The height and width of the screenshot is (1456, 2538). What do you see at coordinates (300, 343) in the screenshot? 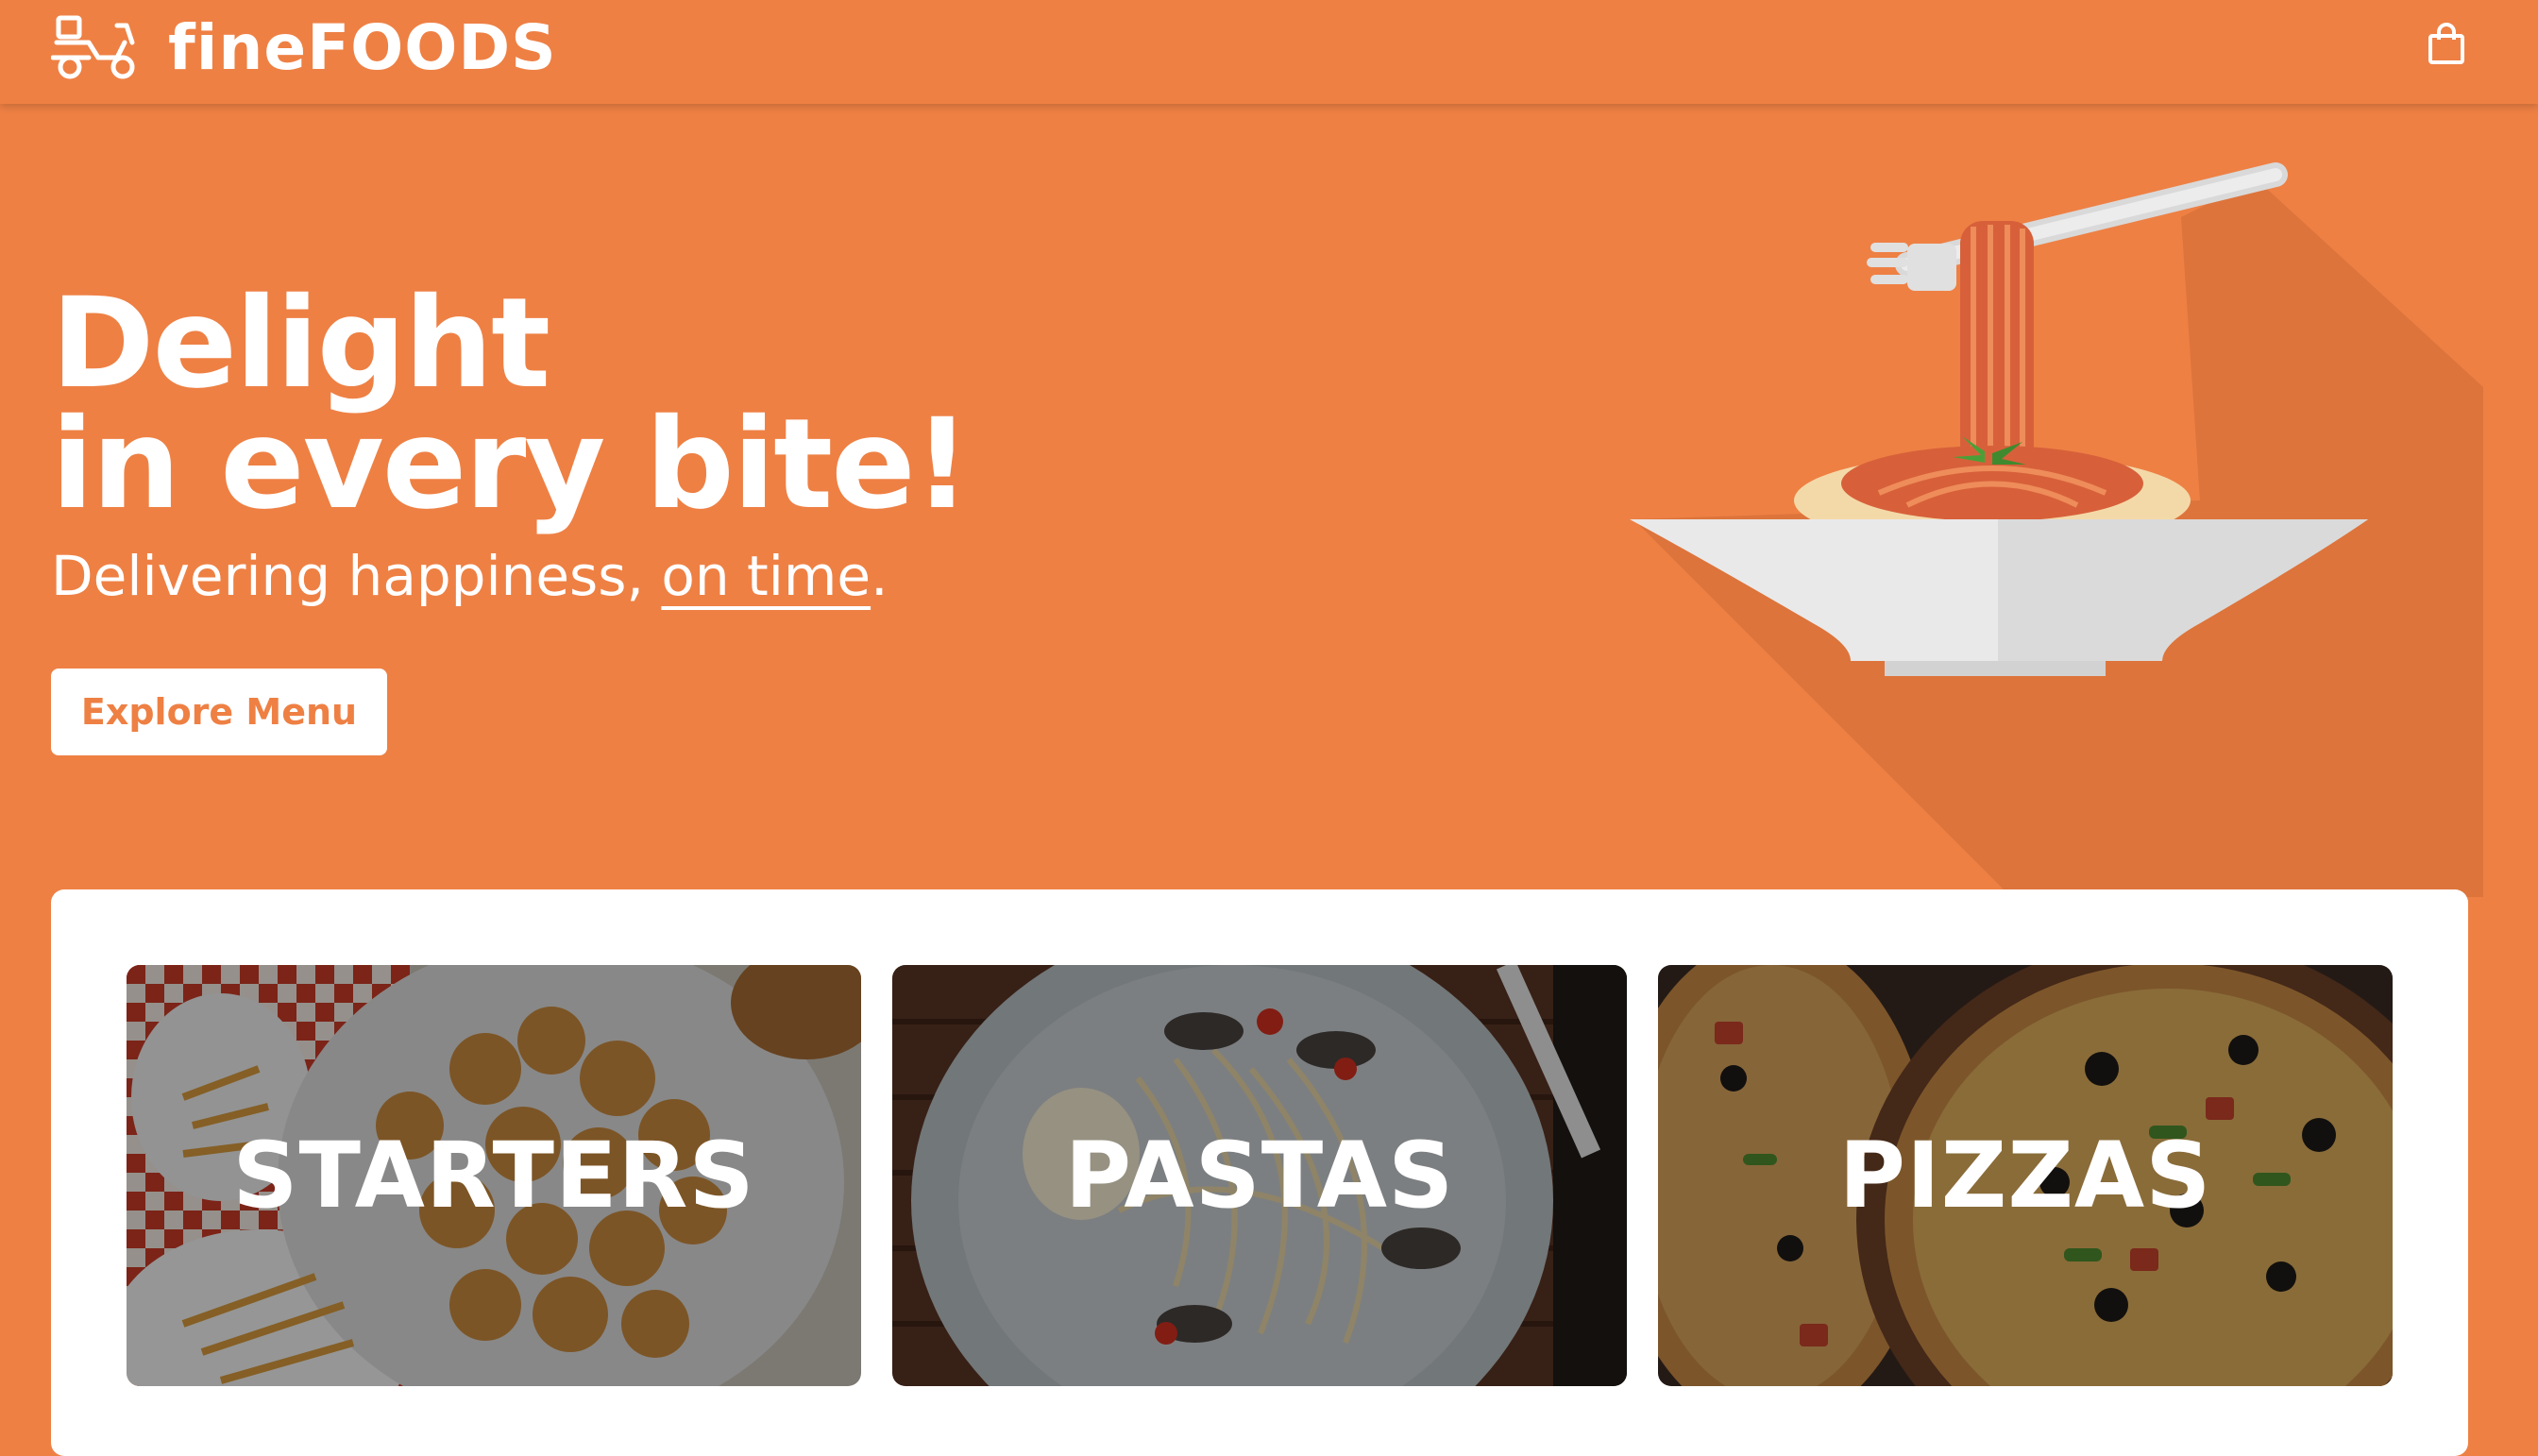
I see `hero-title-line-1: Delight` at bounding box center [300, 343].